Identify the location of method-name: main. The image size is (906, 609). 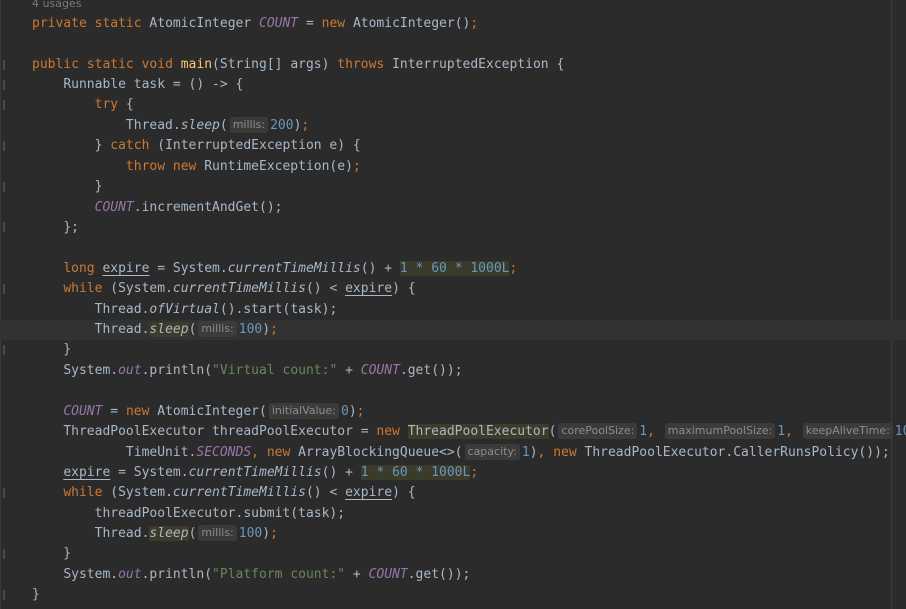
(196, 64).